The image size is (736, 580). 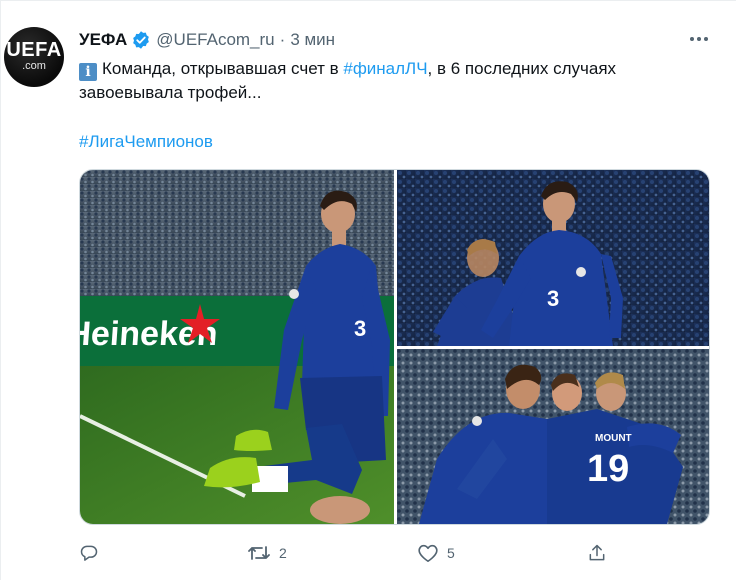 I want to click on hashtag-link-final: #финалЛЧ, so click(x=385, y=68).